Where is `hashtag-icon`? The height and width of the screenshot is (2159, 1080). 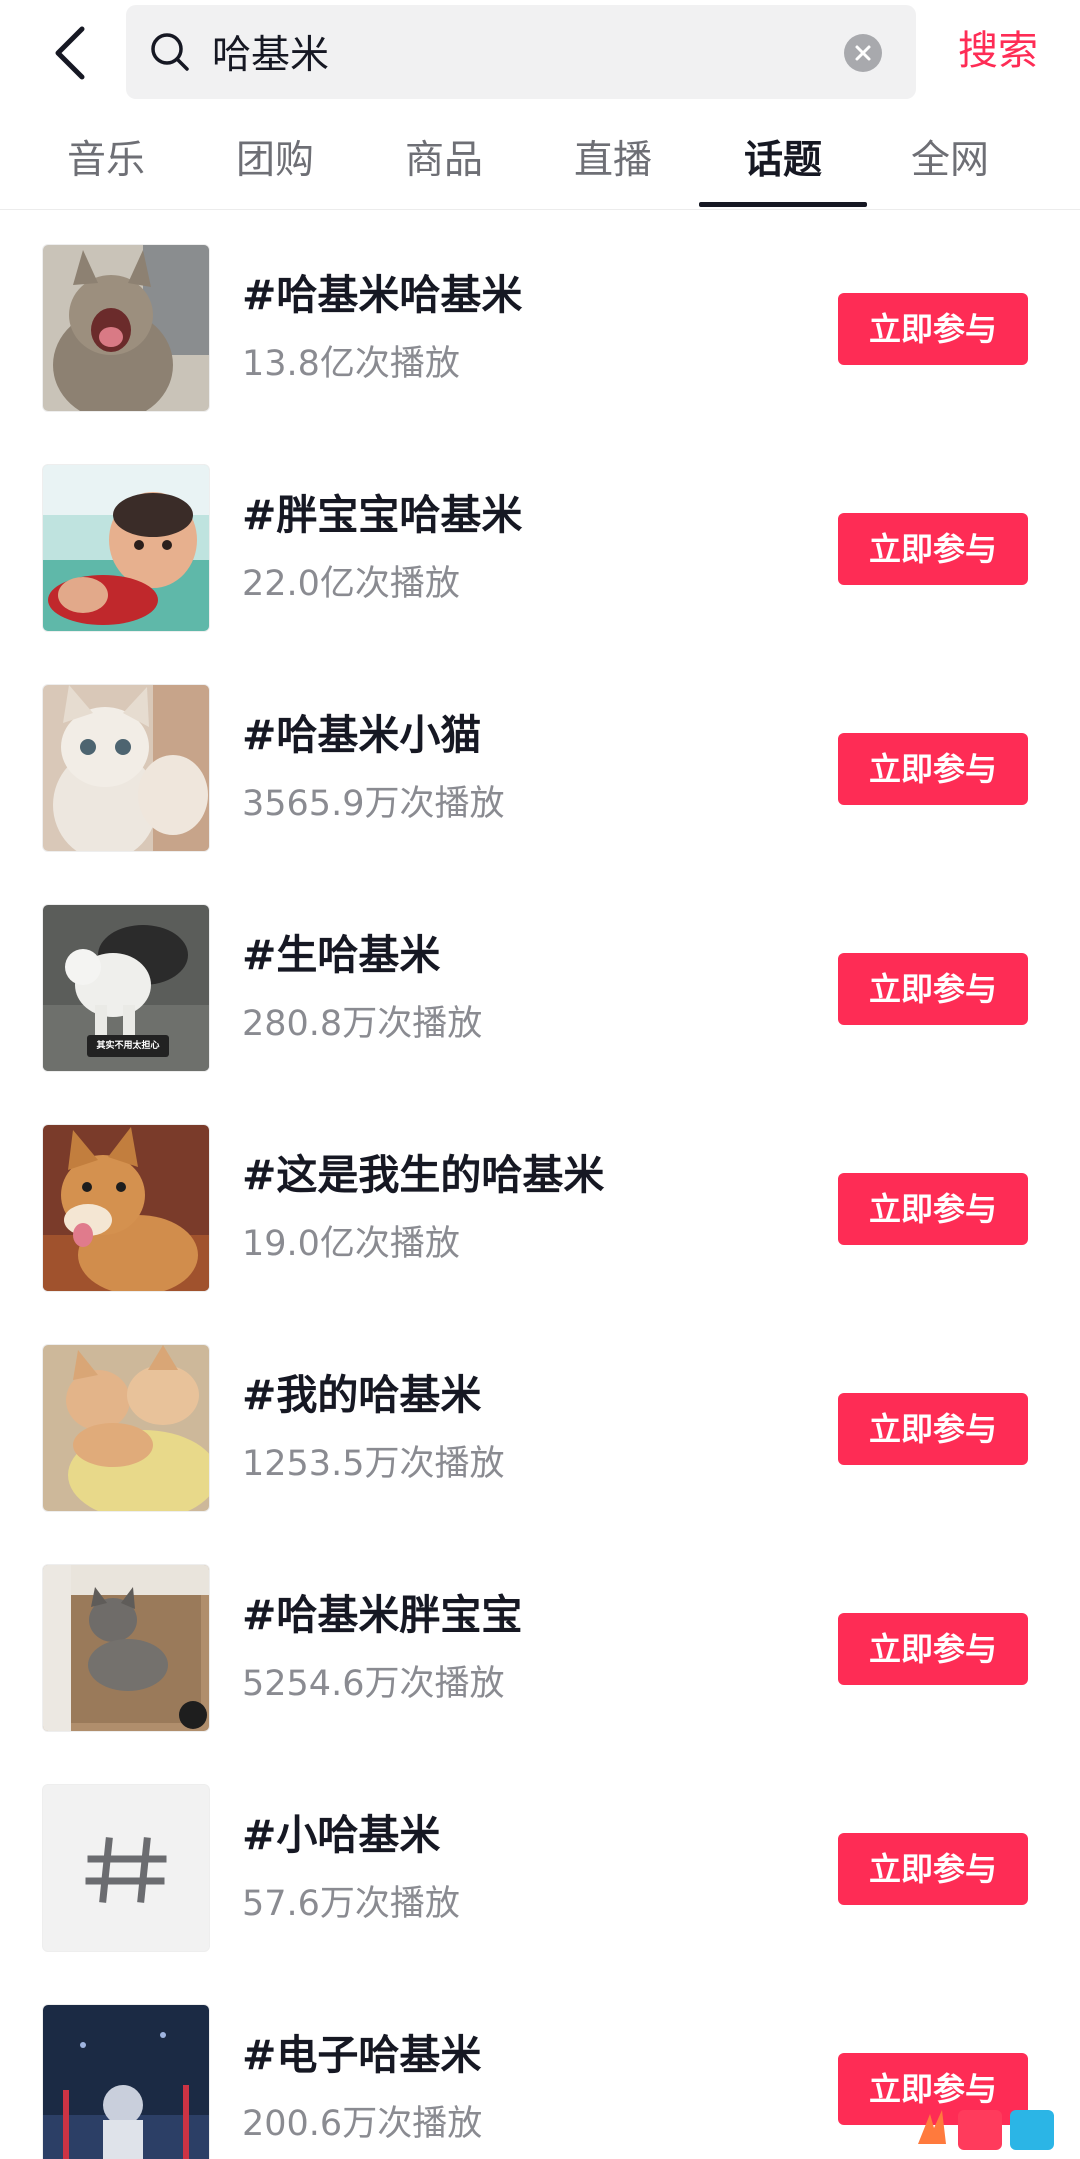 hashtag-icon is located at coordinates (126, 1870).